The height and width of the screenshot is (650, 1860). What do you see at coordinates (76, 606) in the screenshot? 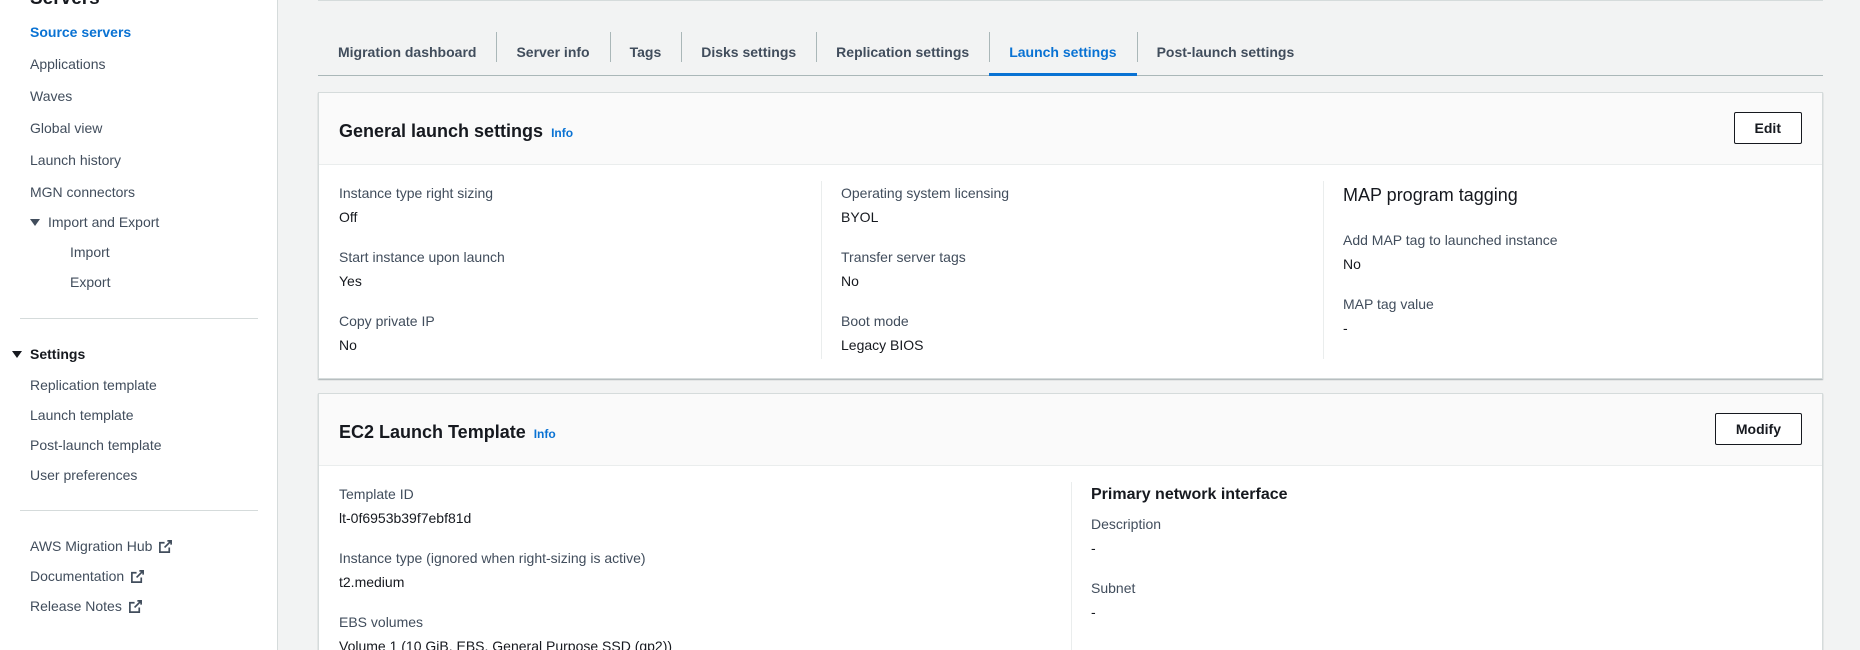
I see `link-label: Release Notes` at bounding box center [76, 606].